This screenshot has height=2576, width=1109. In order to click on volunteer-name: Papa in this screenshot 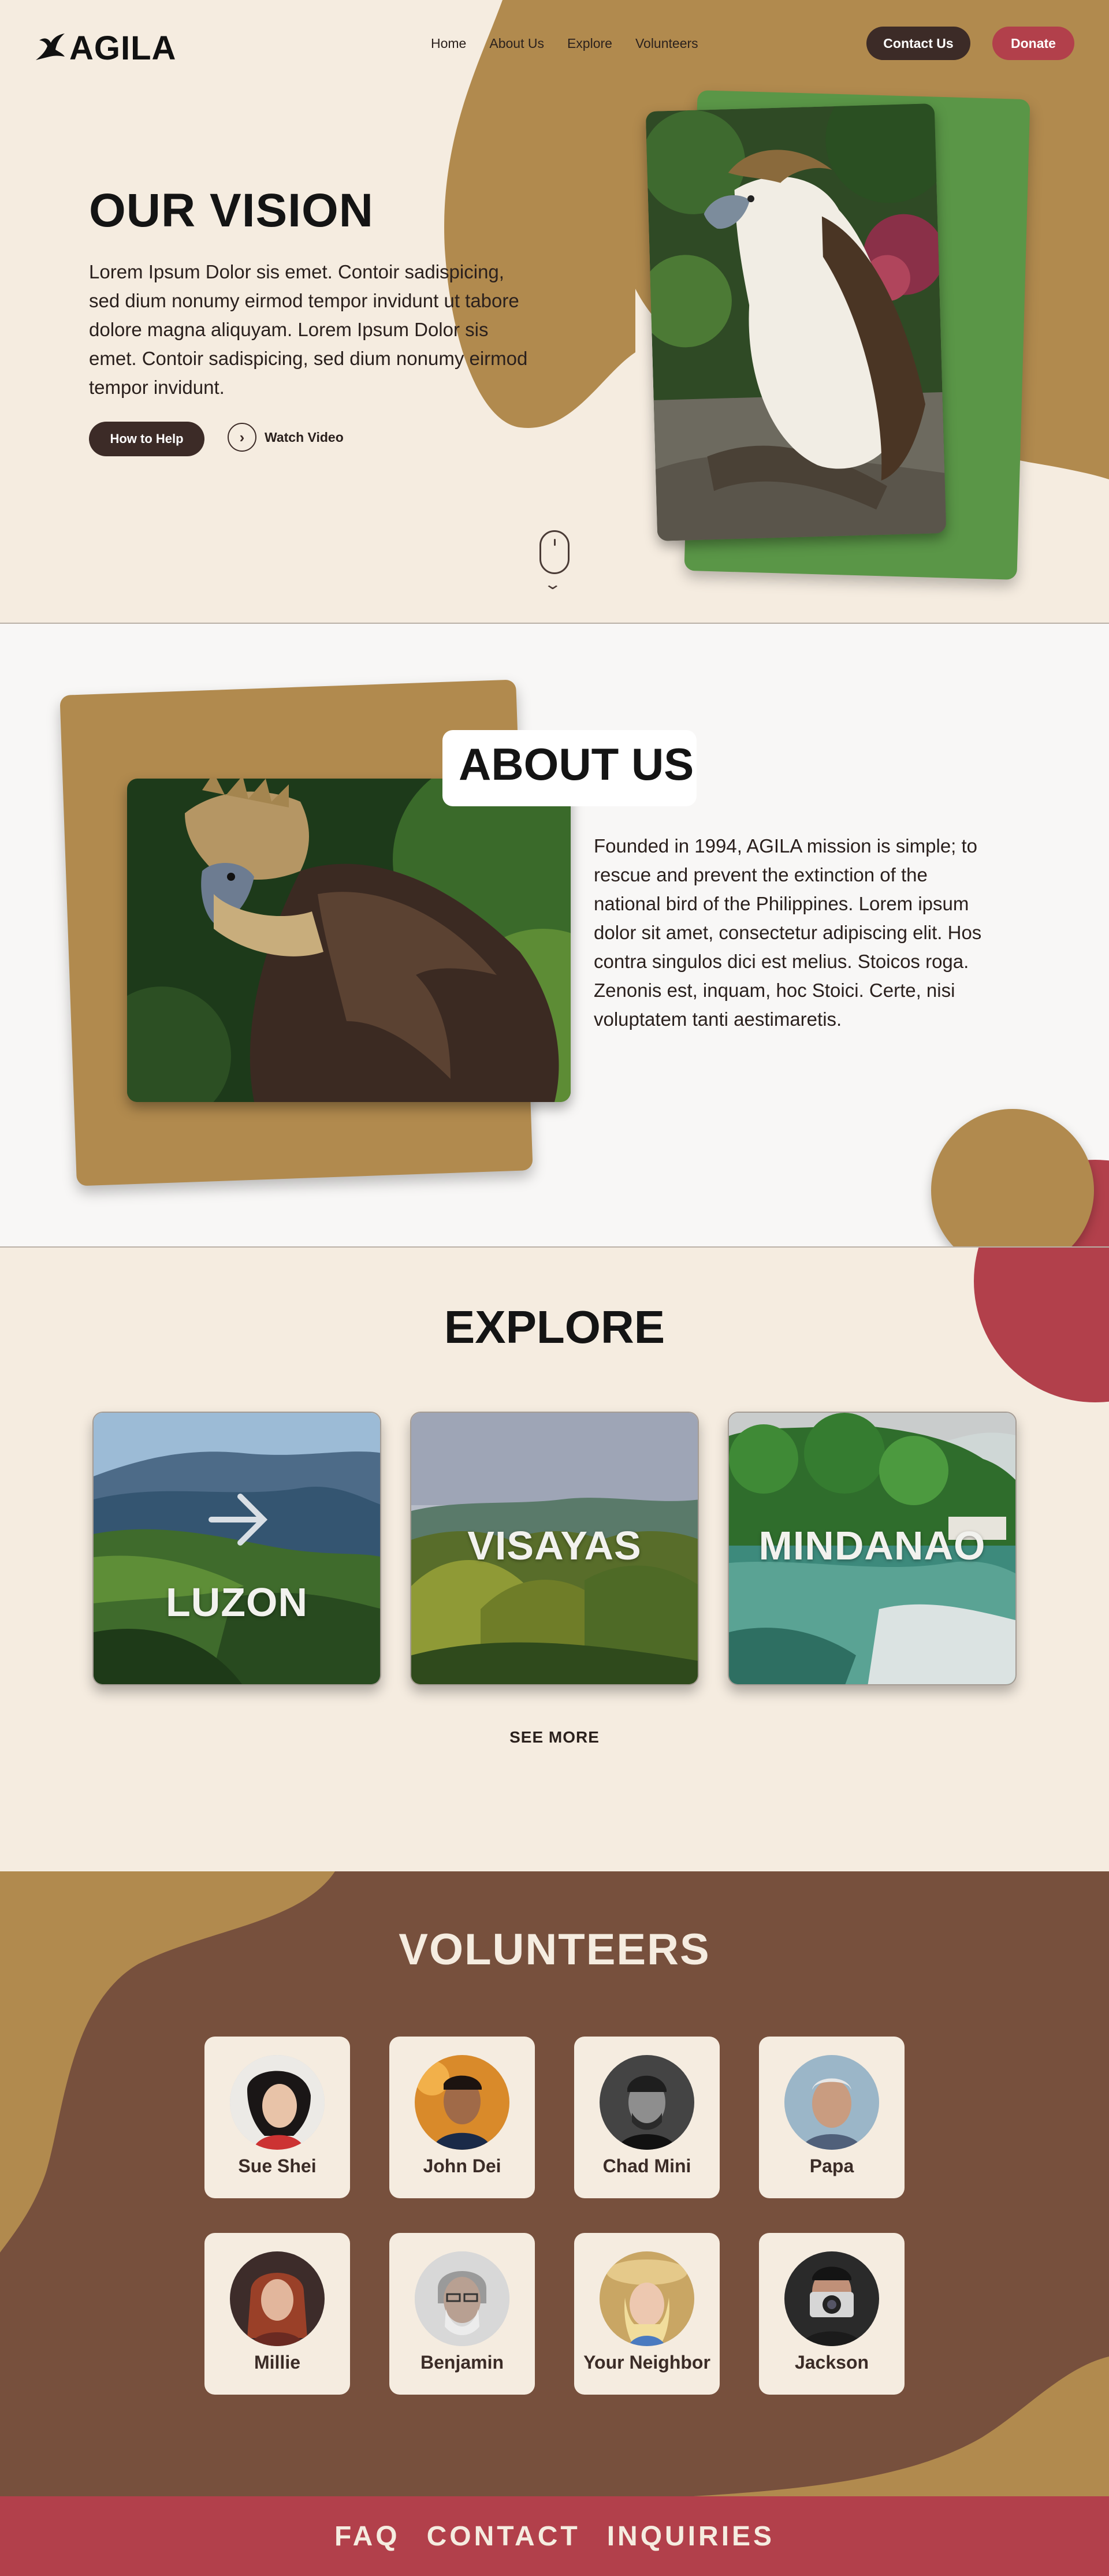, I will do `click(832, 2166)`.